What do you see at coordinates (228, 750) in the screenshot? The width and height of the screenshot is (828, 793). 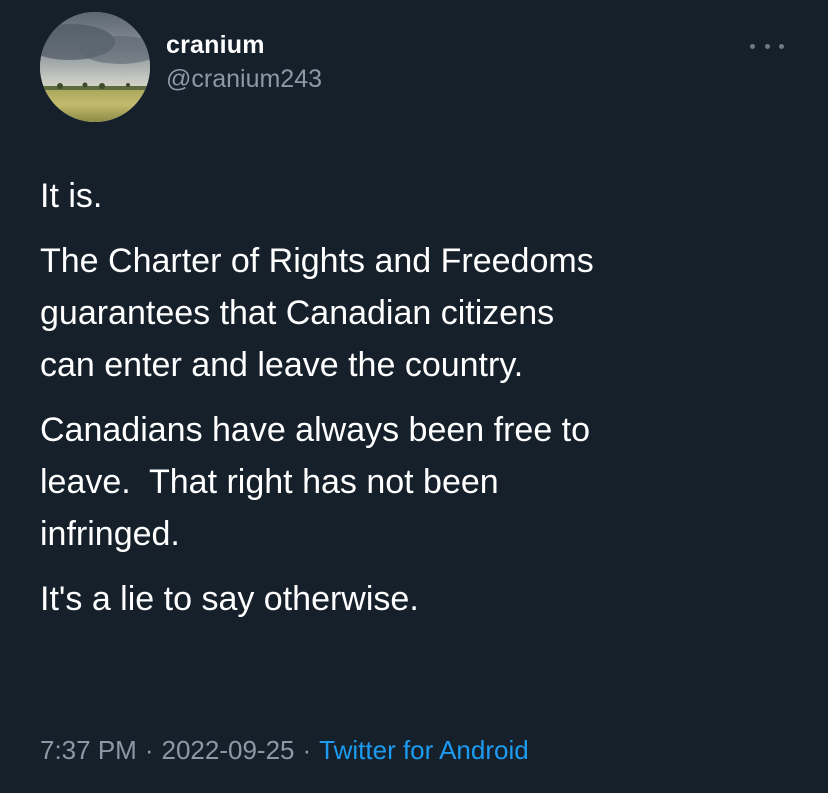 I see `tweet-date: 2022-09-25` at bounding box center [228, 750].